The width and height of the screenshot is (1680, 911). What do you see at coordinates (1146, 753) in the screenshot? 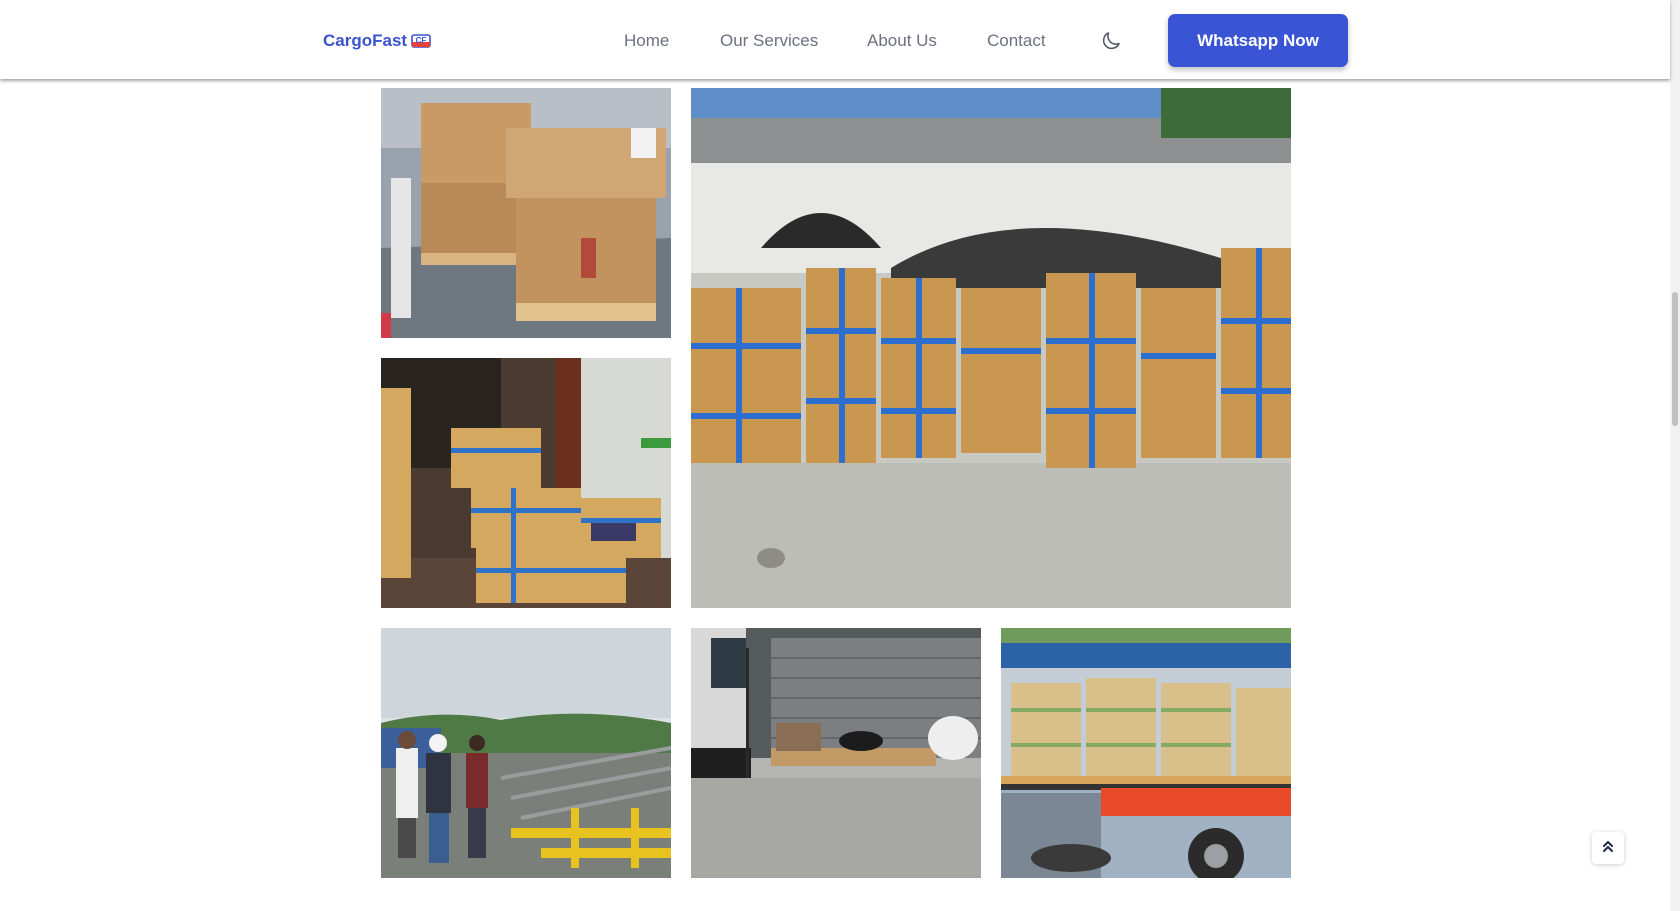
I see `gallery-photo-truck-pallets` at bounding box center [1146, 753].